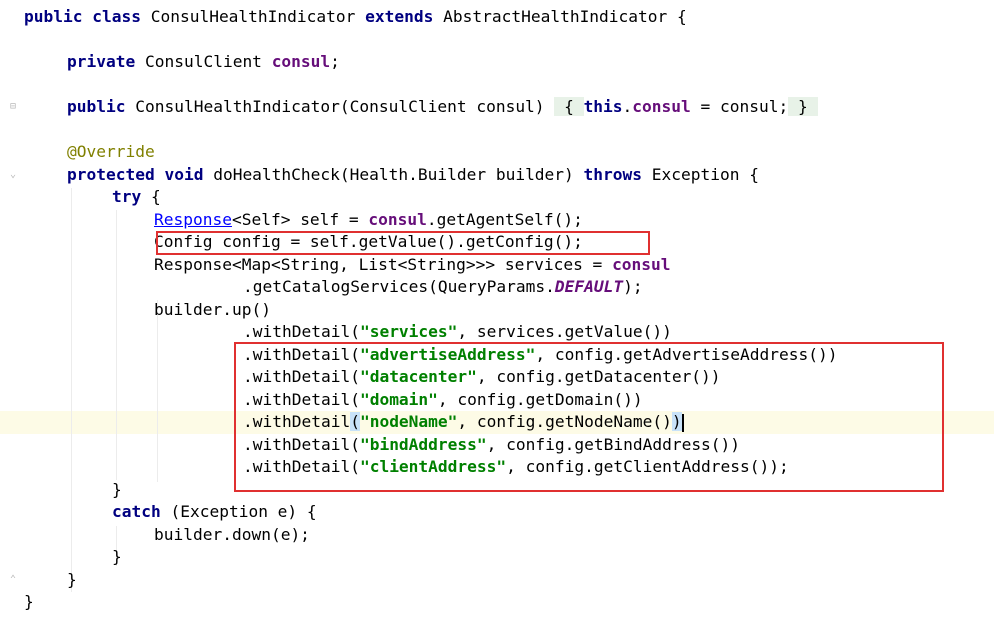  What do you see at coordinates (101, 61) in the screenshot?
I see `keyword: private` at bounding box center [101, 61].